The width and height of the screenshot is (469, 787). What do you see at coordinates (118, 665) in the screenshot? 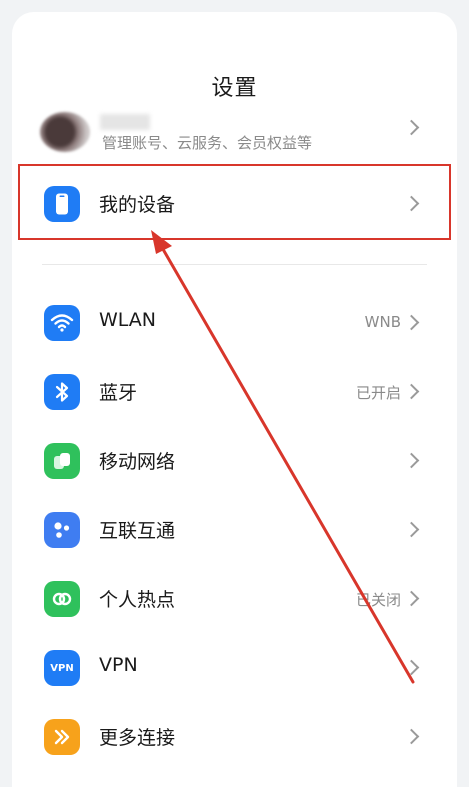
I see `vpn-label: VPN` at bounding box center [118, 665].